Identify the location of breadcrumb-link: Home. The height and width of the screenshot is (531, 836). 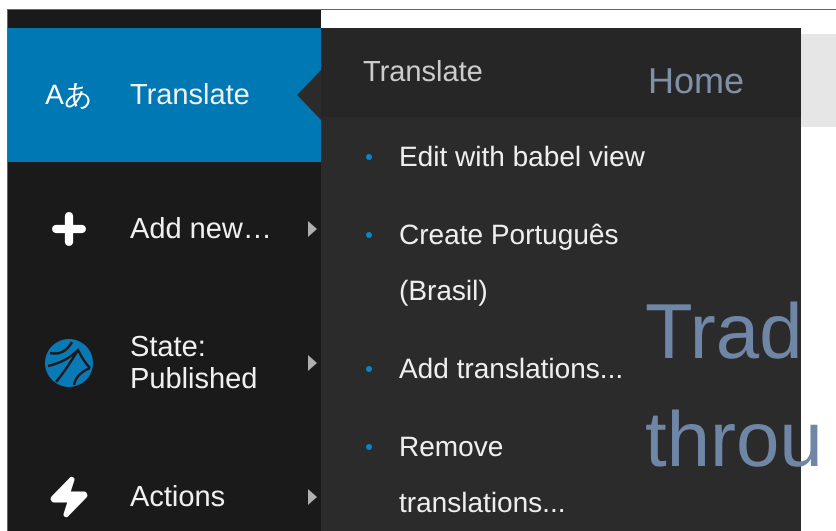
(696, 81).